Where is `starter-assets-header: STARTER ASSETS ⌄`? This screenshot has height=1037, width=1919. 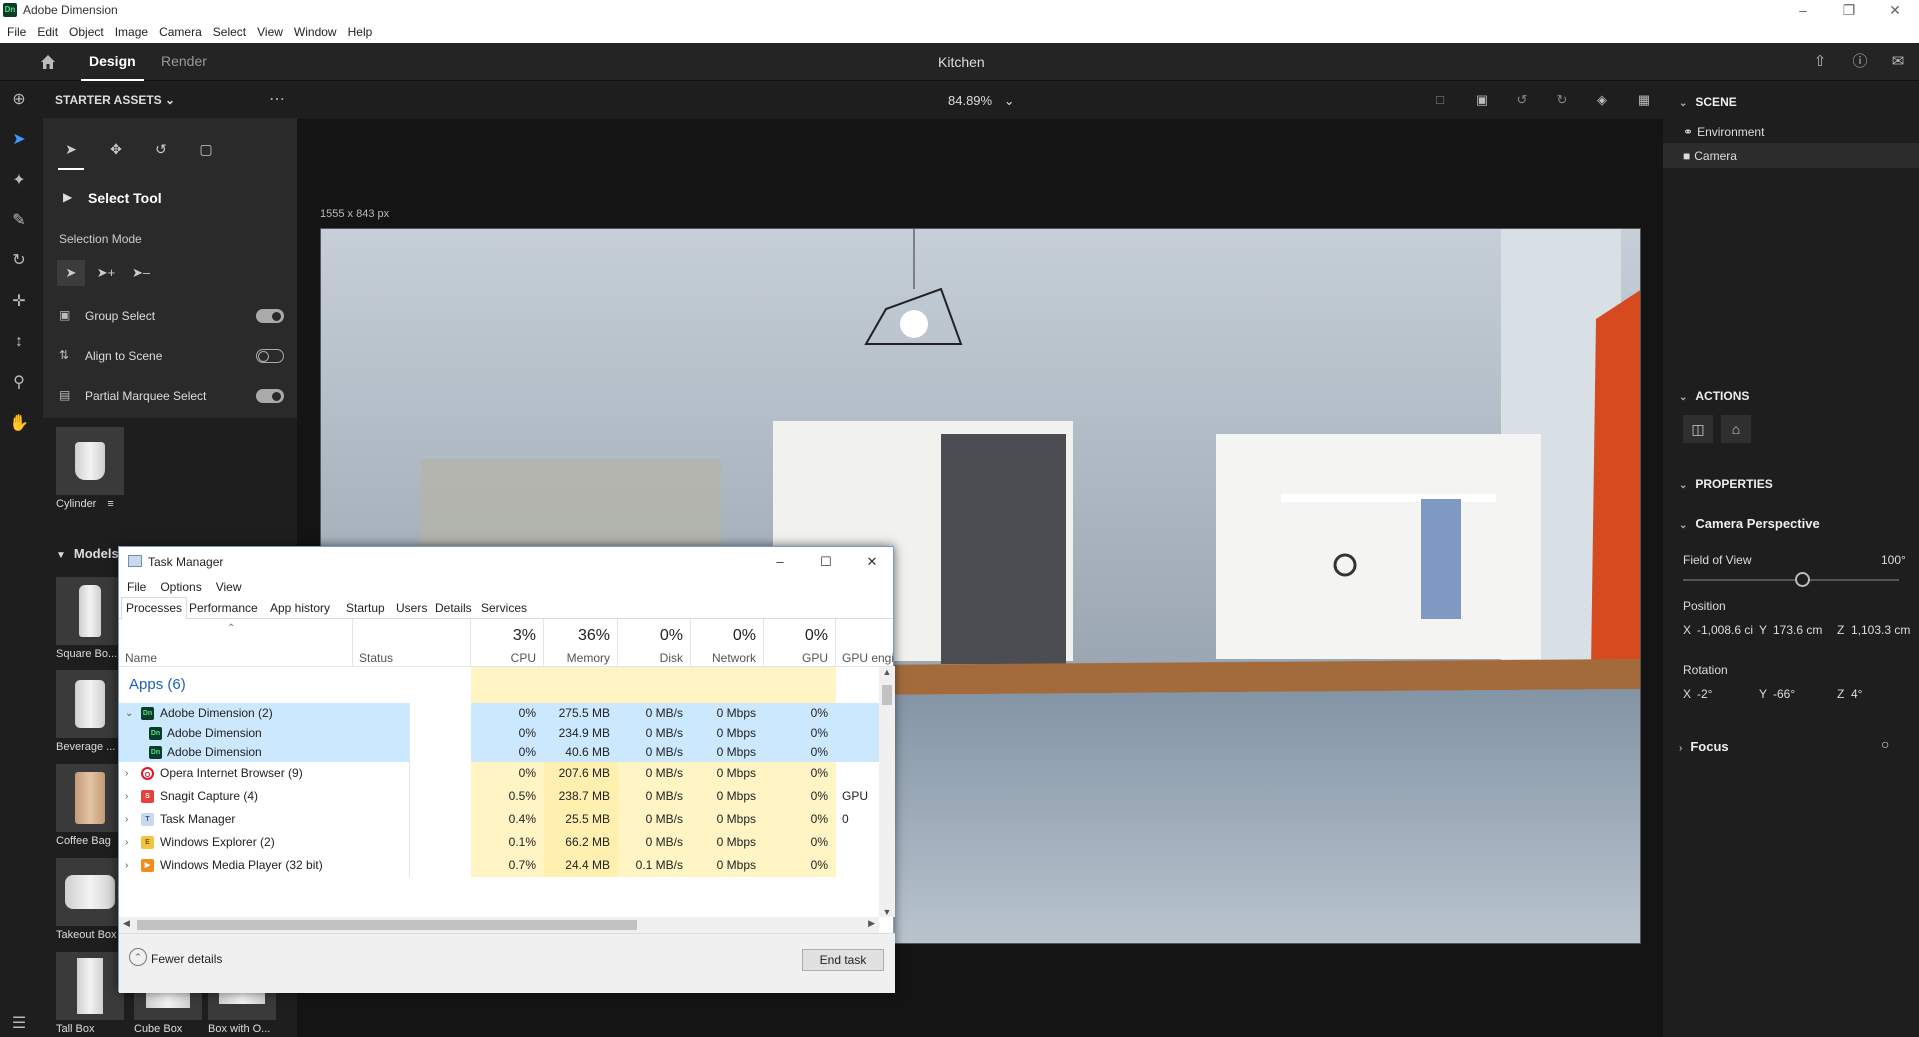
starter-assets-header: STARTER ASSETS ⌄ is located at coordinates (115, 100).